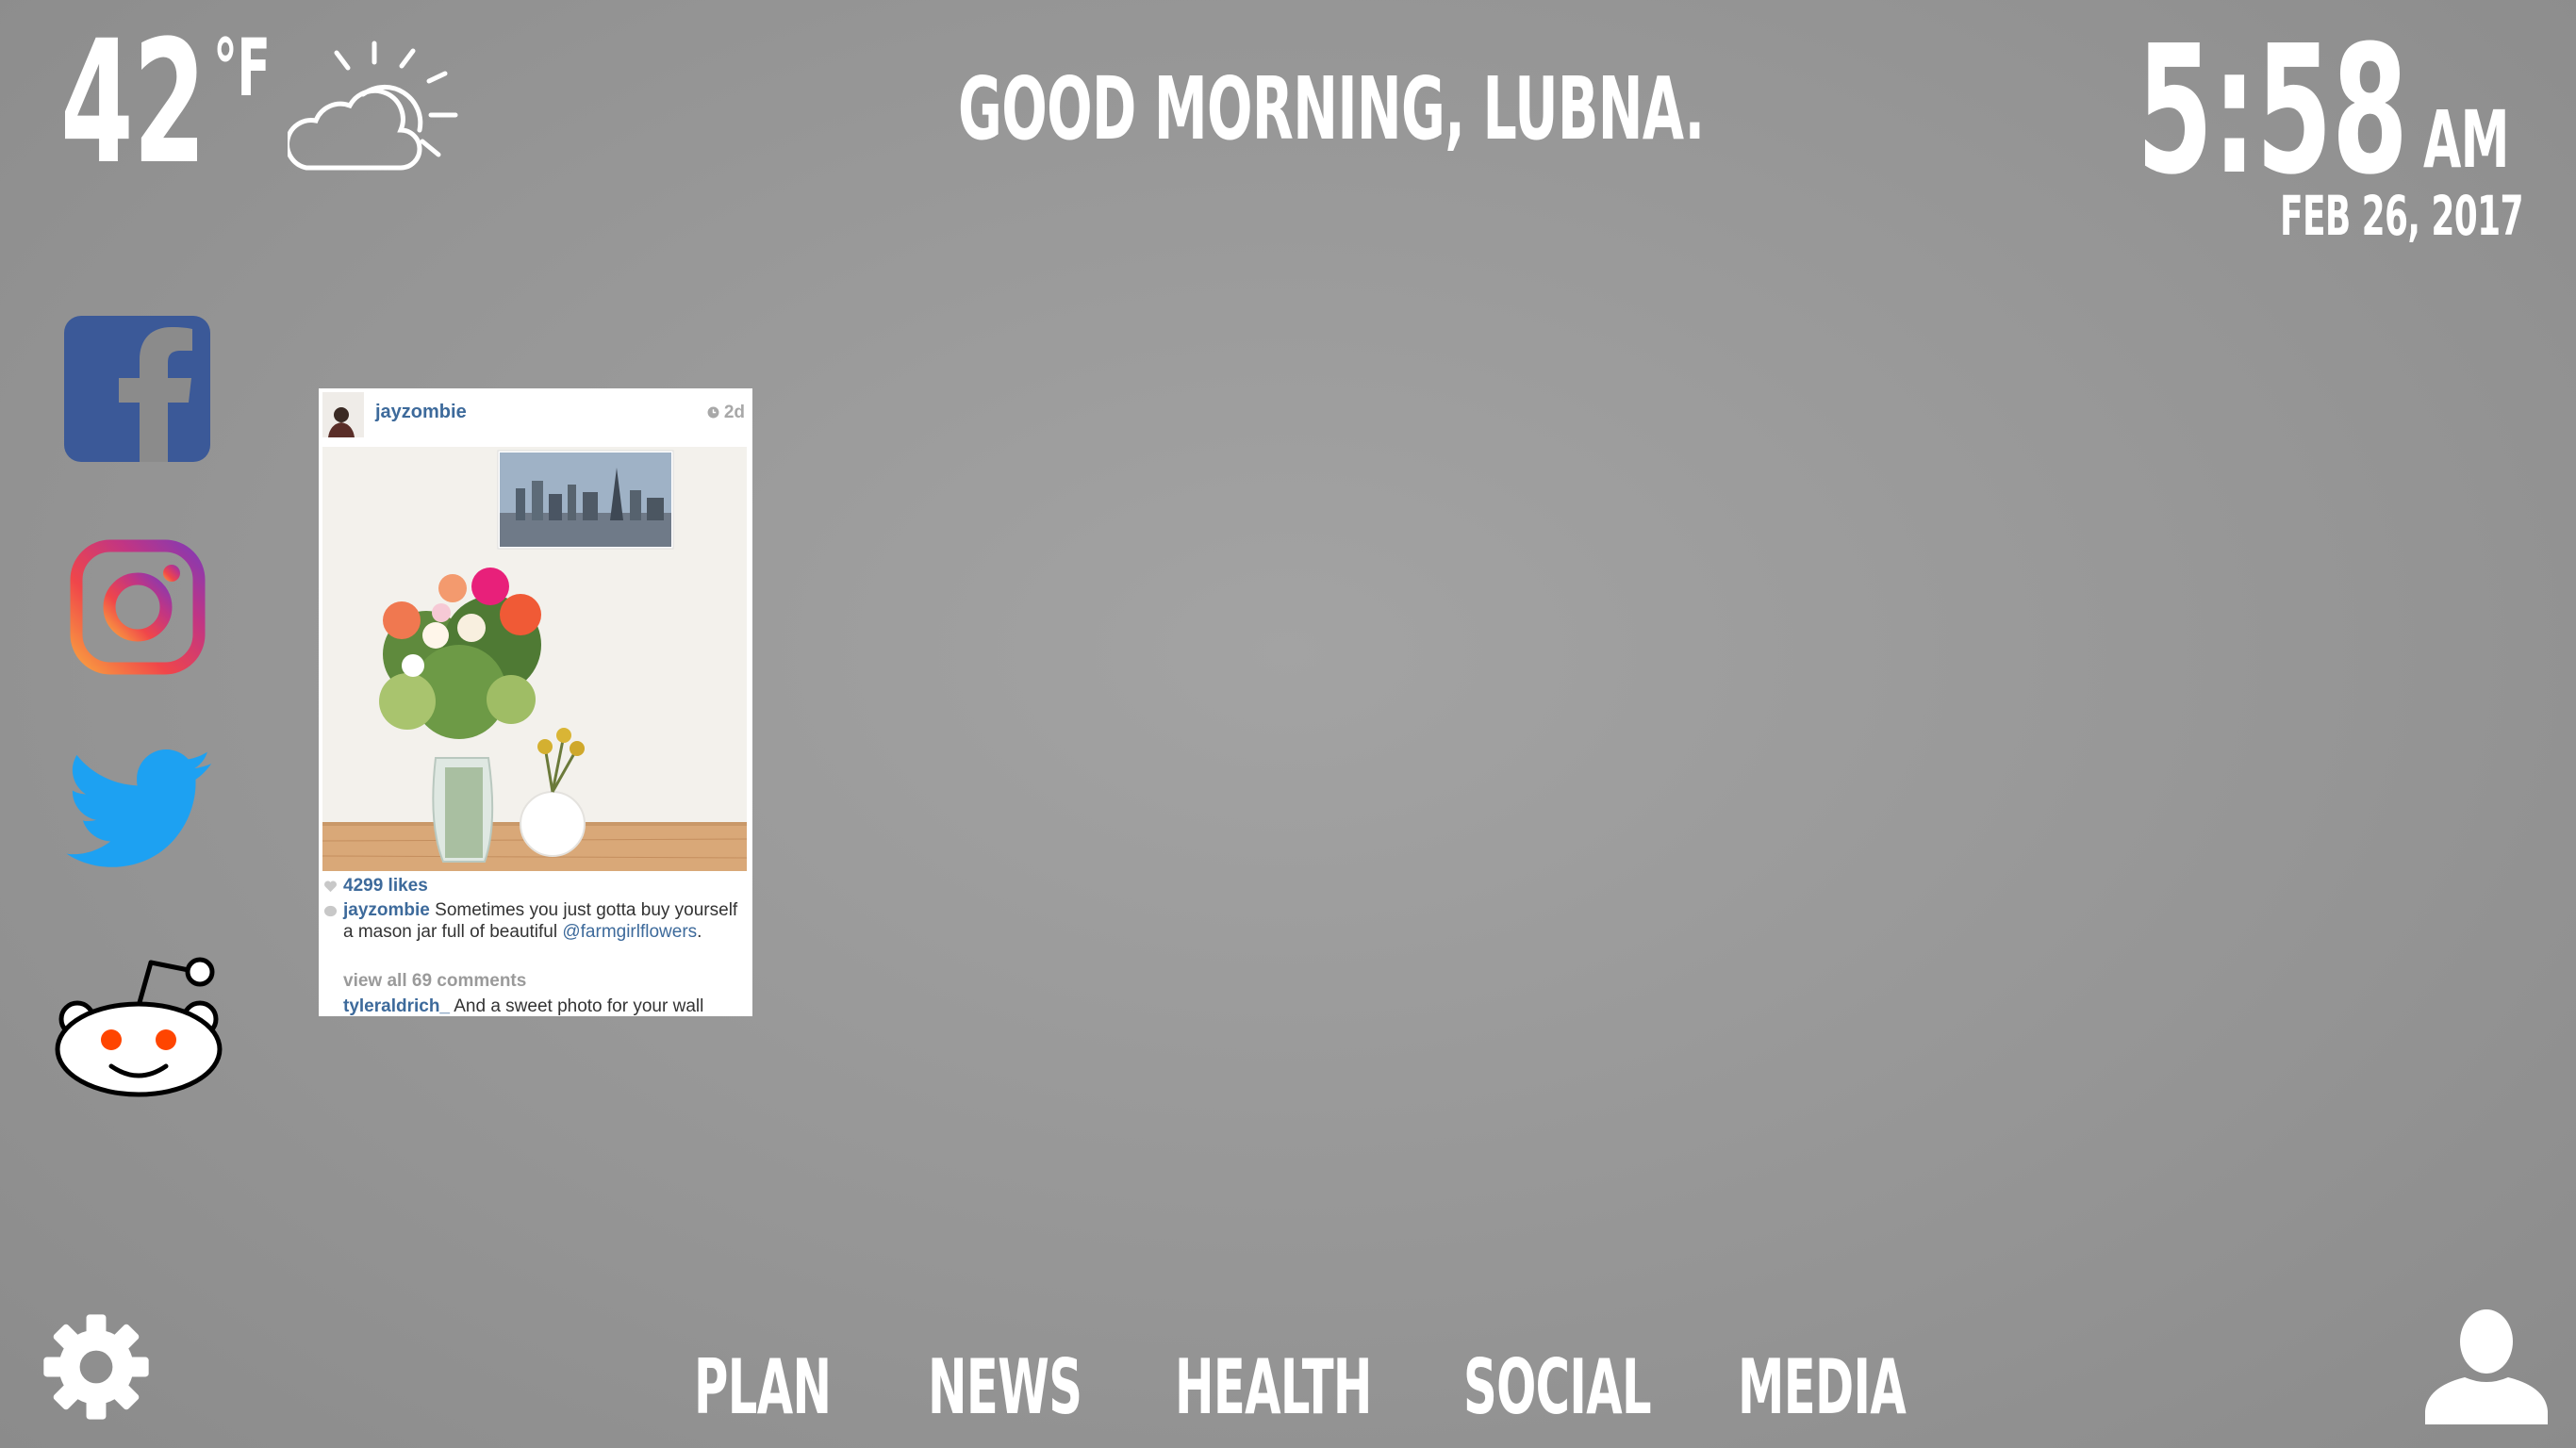 The height and width of the screenshot is (1448, 2576). What do you see at coordinates (1273, 1387) in the screenshot?
I see `nav-health: HEALTH` at bounding box center [1273, 1387].